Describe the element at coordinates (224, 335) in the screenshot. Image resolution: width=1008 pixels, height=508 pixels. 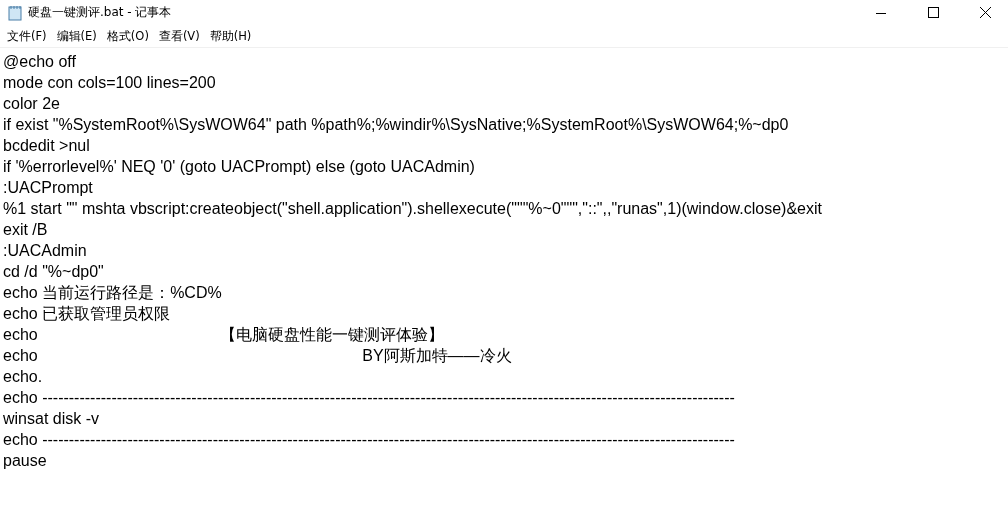
I see `code-line: echo 【电脑硬盘性能一键测评体验】` at that location.